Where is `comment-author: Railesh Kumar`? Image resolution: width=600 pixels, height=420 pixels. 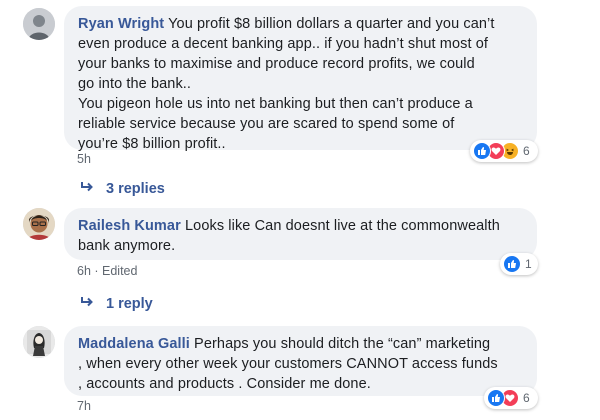 comment-author: Railesh Kumar is located at coordinates (129, 226).